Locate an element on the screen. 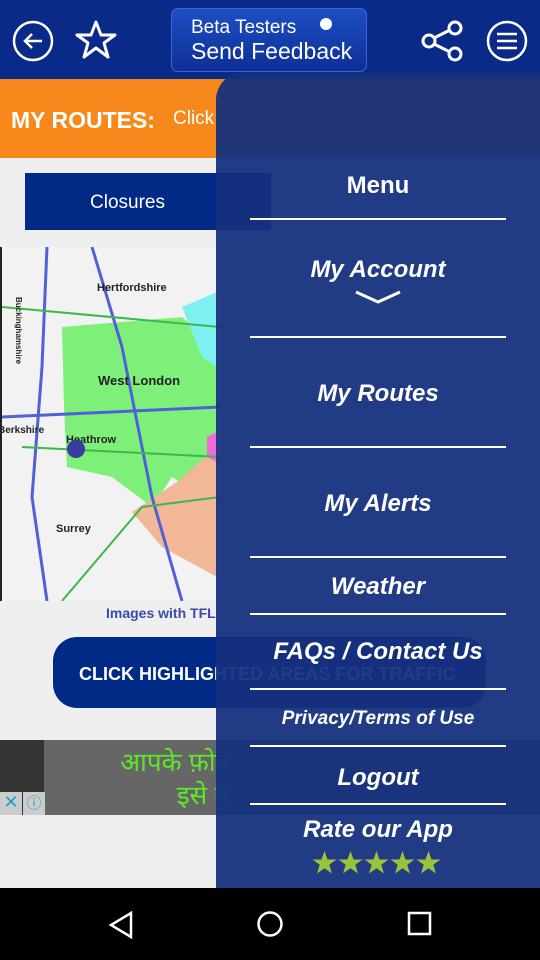 Image resolution: width=540 pixels, height=960 pixels. feedback-line1: Beta Testers is located at coordinates (244, 27).